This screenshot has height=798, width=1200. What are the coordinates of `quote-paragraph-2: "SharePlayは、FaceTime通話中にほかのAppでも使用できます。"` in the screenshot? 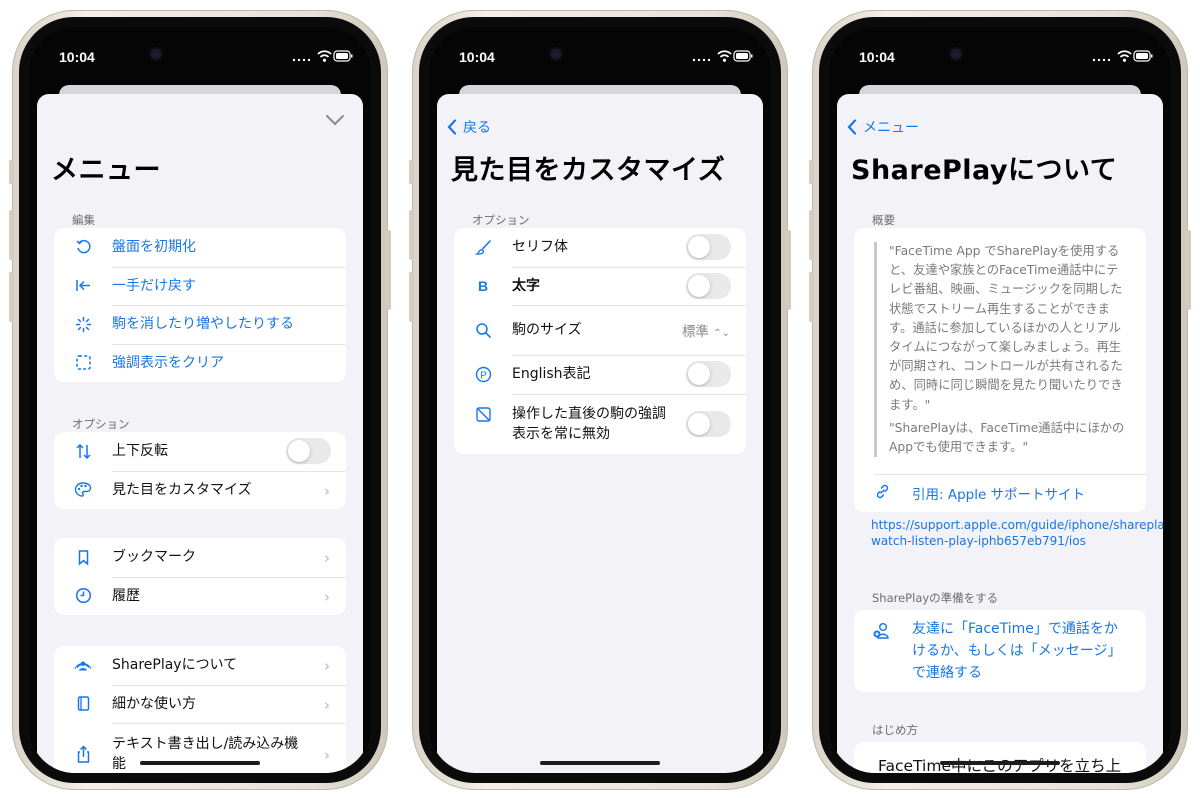 It's located at (1007, 437).